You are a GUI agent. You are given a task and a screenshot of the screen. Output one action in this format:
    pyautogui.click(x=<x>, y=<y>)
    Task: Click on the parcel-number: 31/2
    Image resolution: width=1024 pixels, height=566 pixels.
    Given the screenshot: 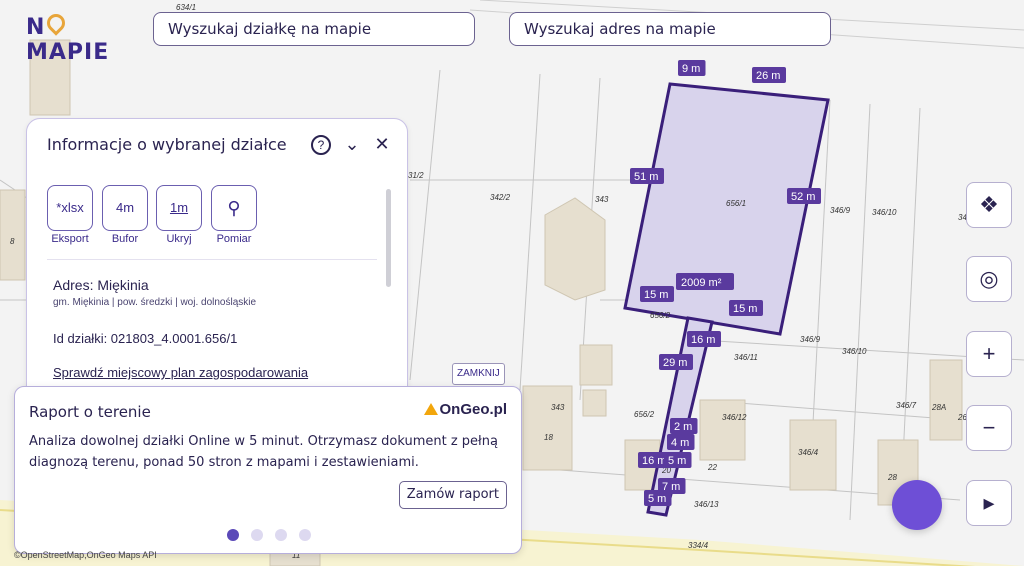 What is the action you would take?
    pyautogui.click(x=416, y=175)
    